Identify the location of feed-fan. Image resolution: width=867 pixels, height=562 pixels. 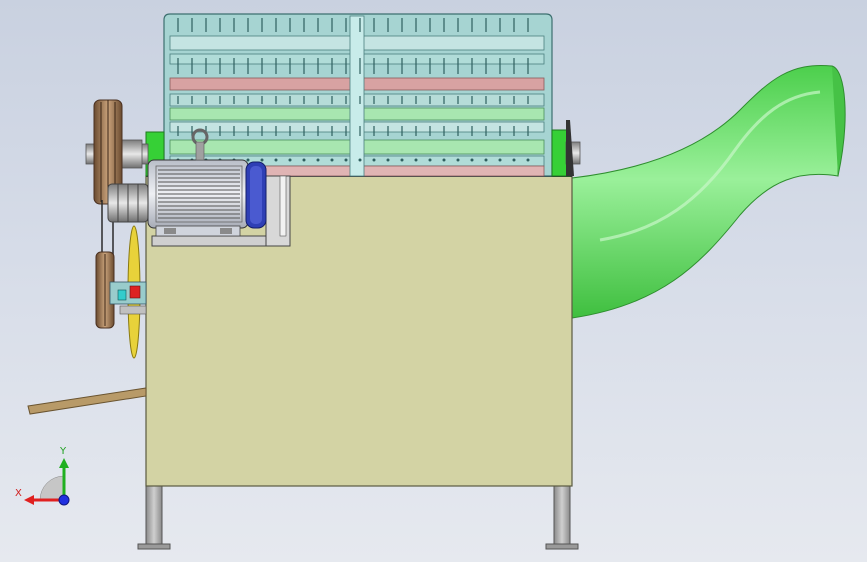
(128, 292).